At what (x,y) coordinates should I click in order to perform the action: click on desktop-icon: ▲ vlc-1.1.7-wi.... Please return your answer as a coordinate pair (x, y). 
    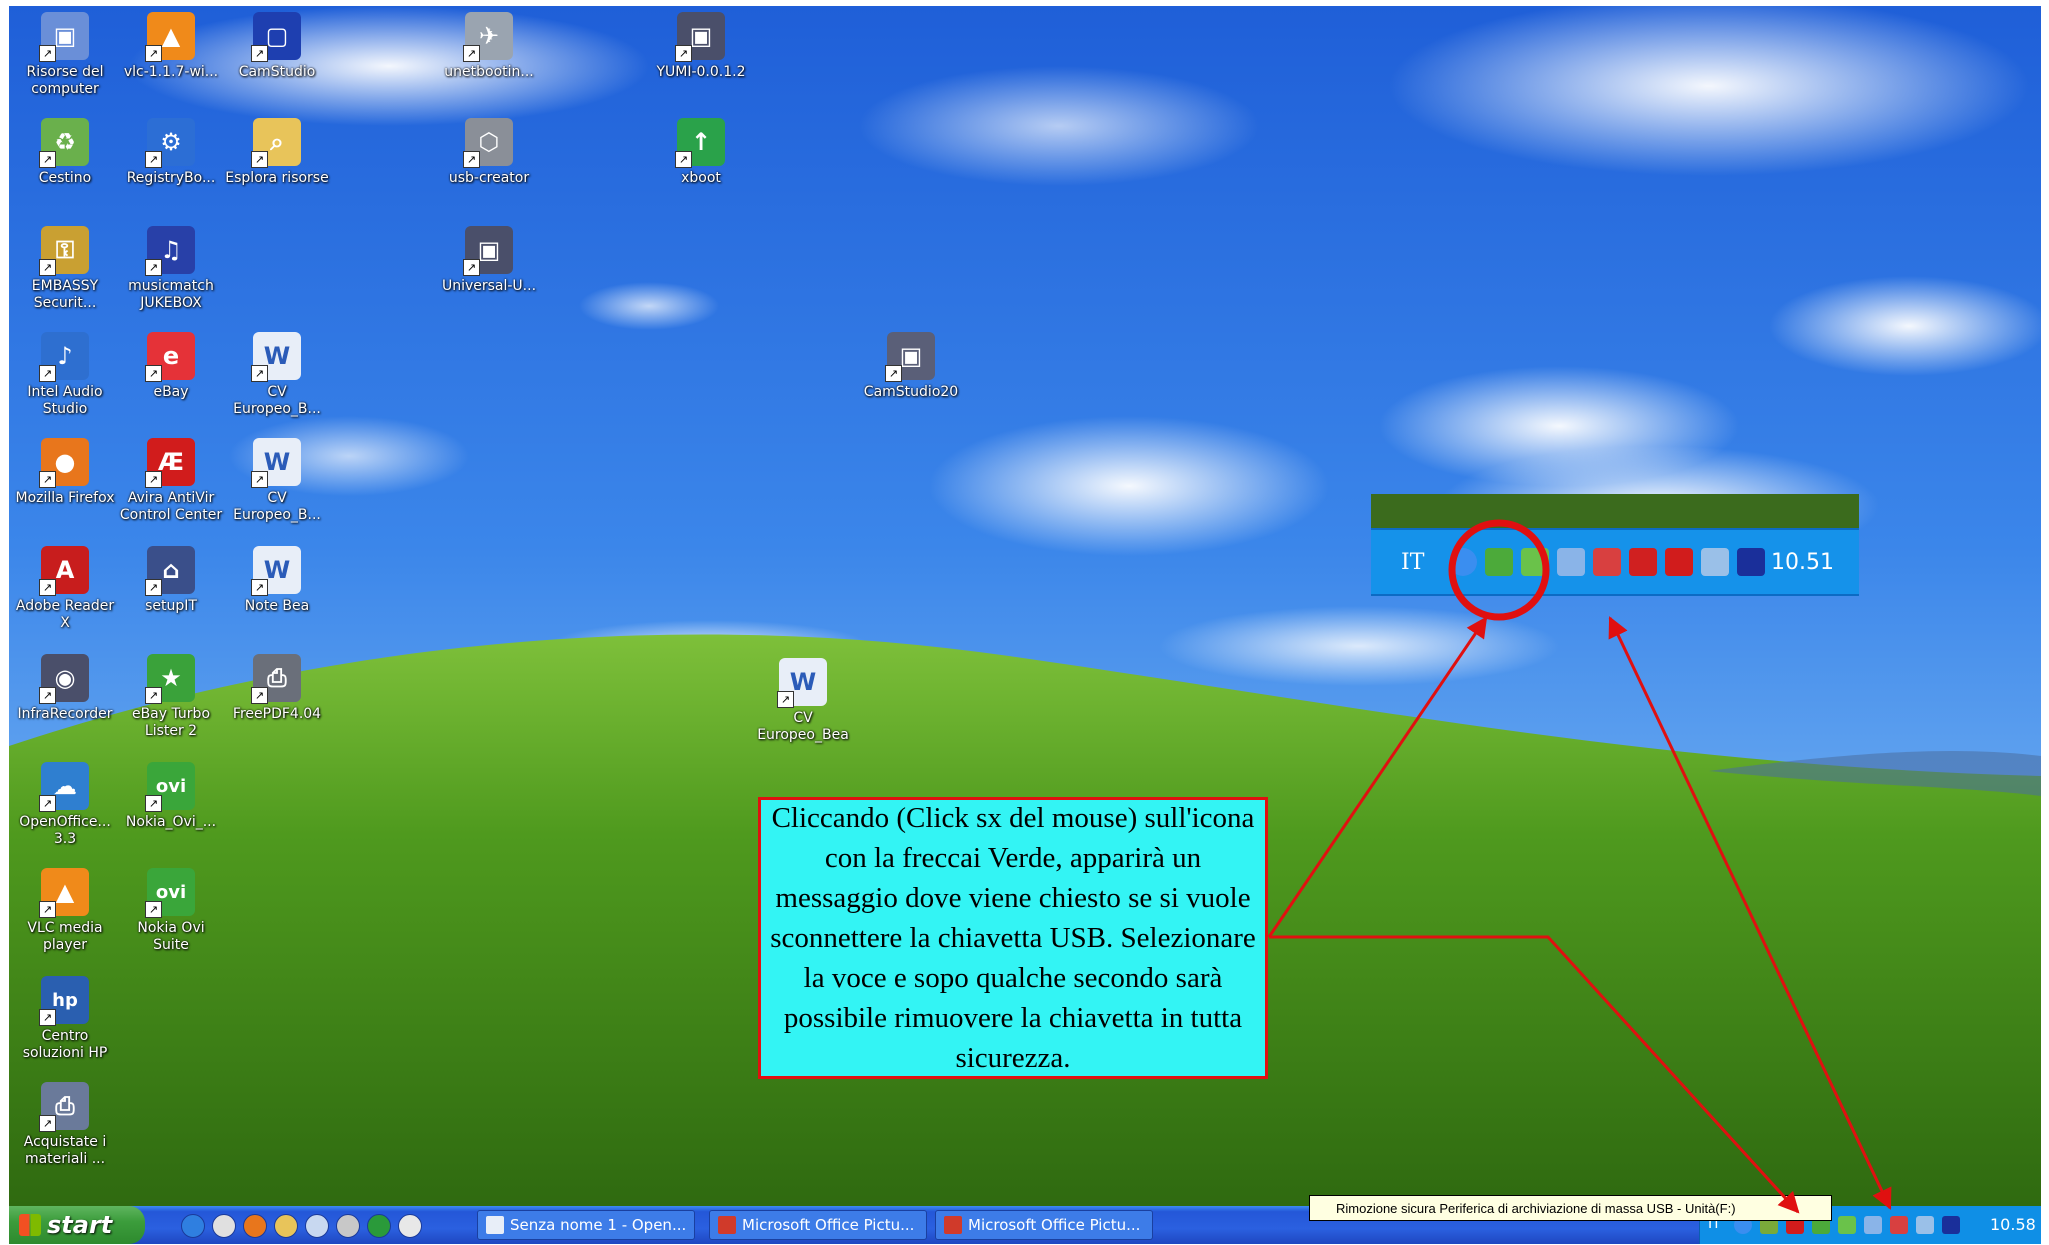
    Looking at the image, I should click on (171, 46).